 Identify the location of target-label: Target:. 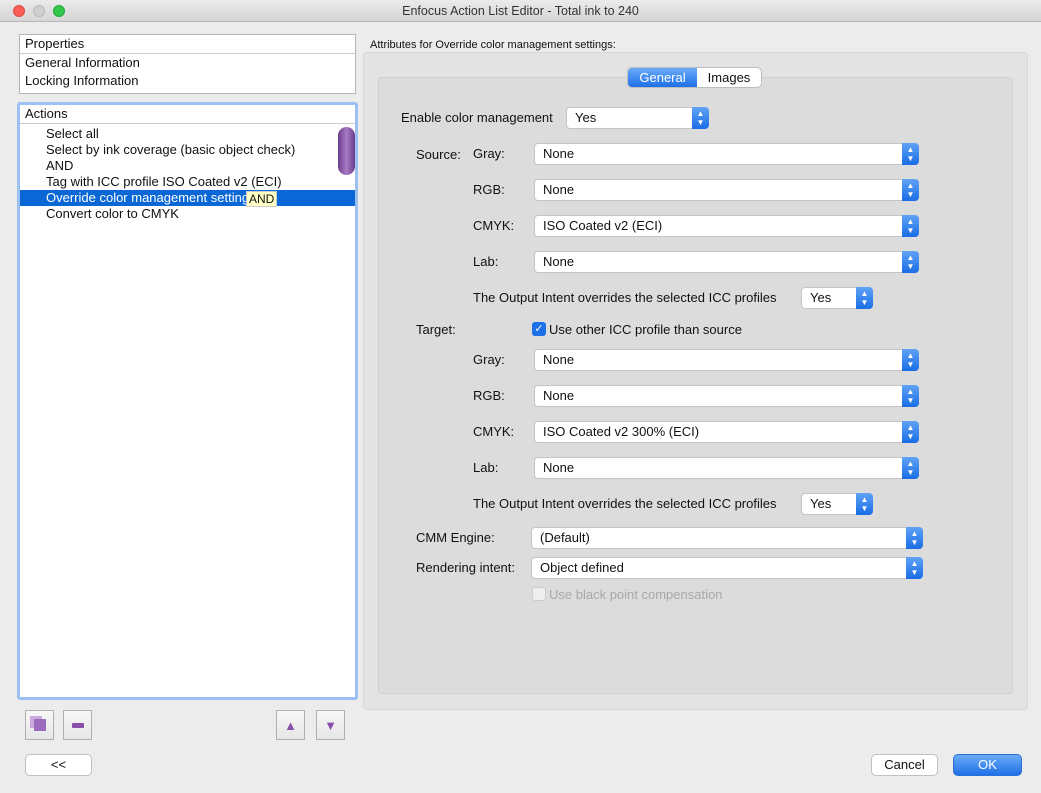
(436, 329).